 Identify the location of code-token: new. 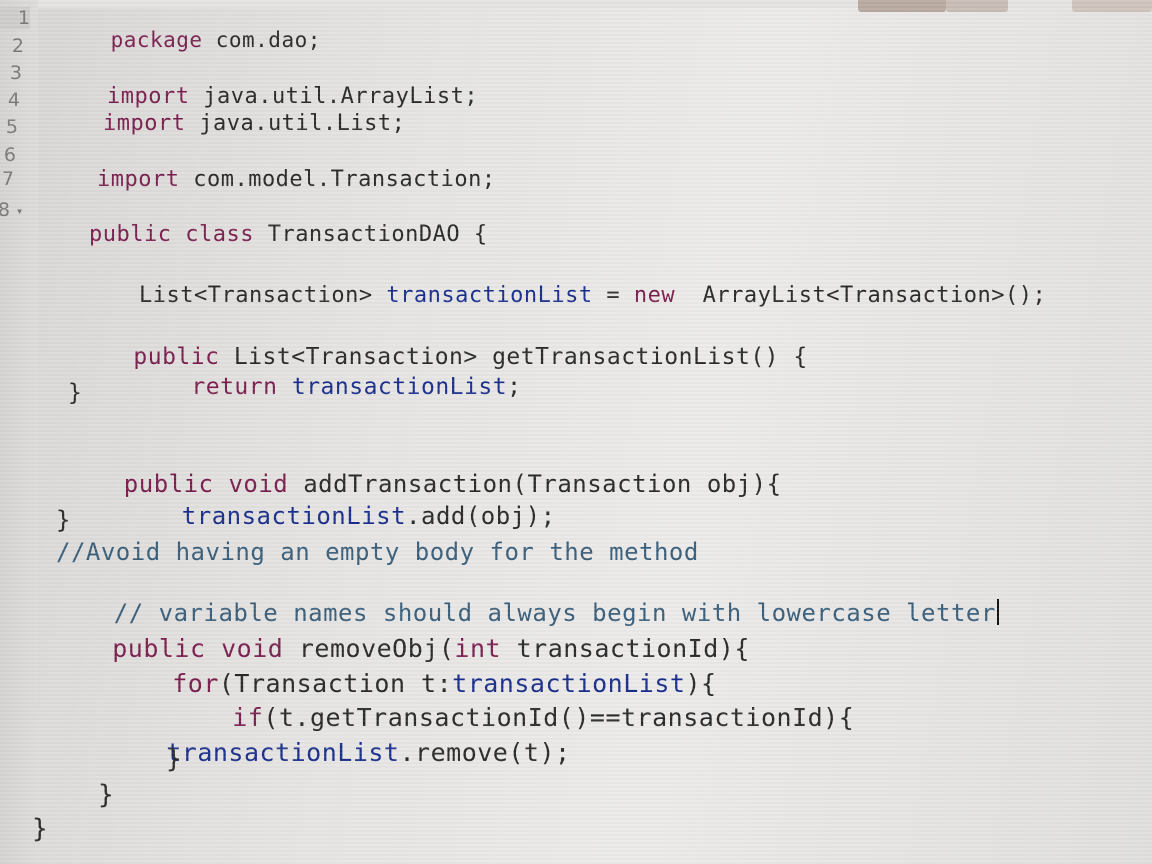
(654, 295).